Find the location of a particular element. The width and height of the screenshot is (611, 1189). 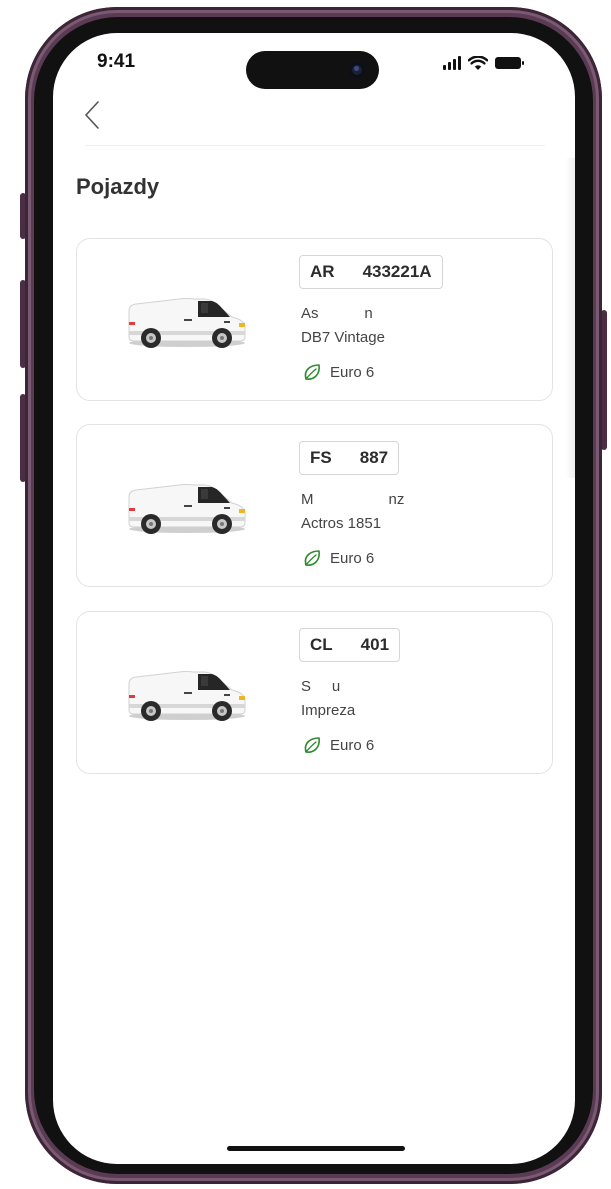

vehicle-card: CL 401 S u Impreza Euro 6 is located at coordinates (314, 692).